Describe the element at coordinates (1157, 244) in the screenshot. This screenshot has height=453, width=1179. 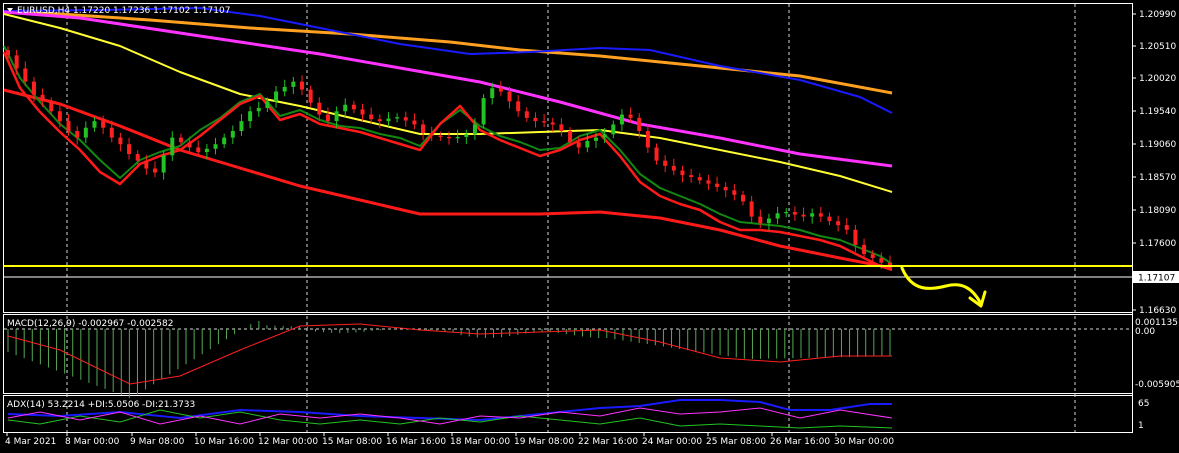
I see `price-tick-label: 1.17600` at that location.